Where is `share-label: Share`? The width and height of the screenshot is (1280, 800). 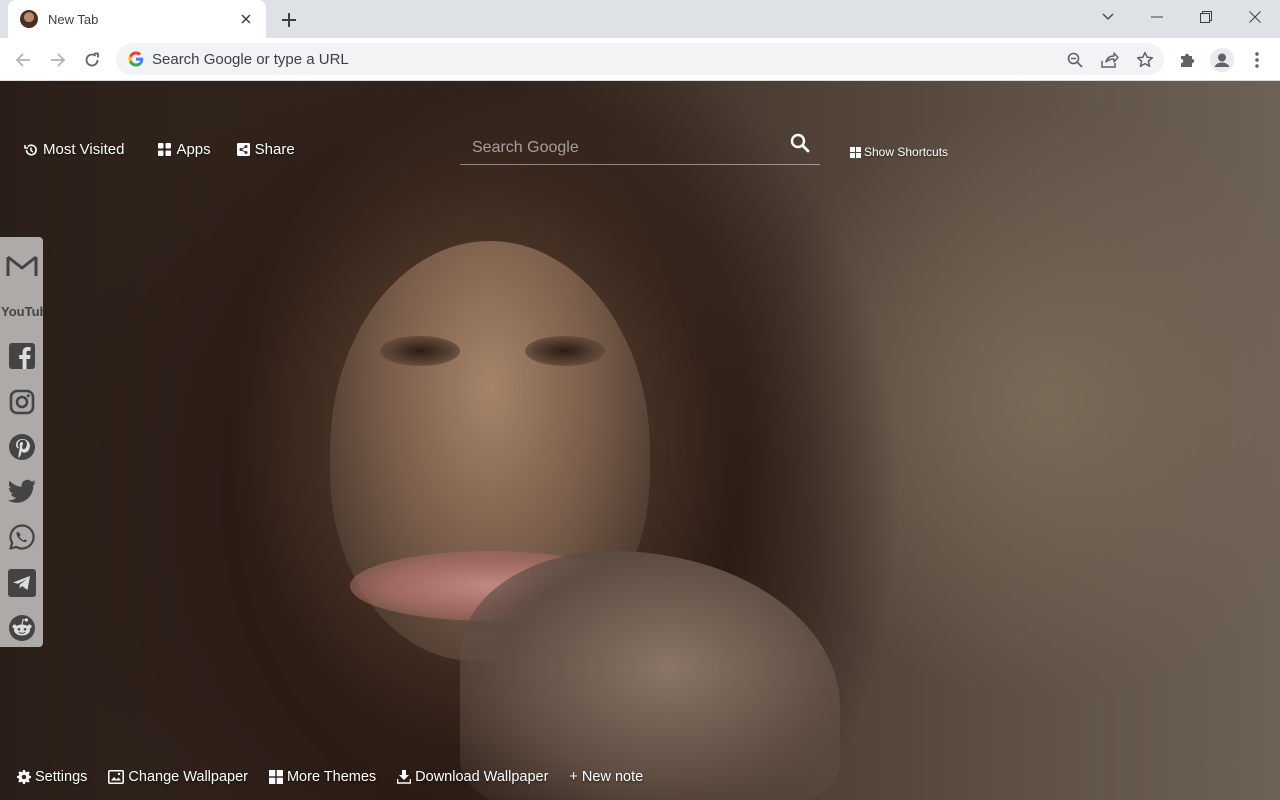 share-label: Share is located at coordinates (274, 149).